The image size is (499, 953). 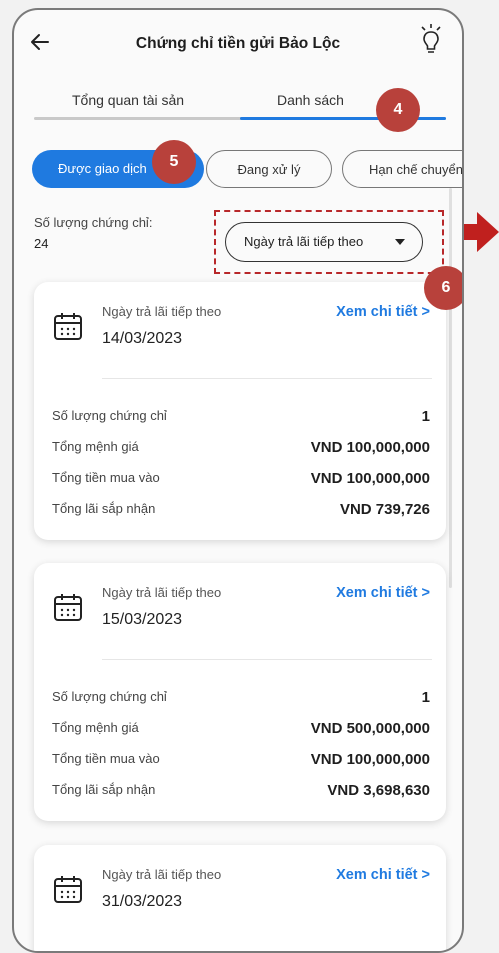 I want to click on annotation-badge-5: 5, so click(x=174, y=162).